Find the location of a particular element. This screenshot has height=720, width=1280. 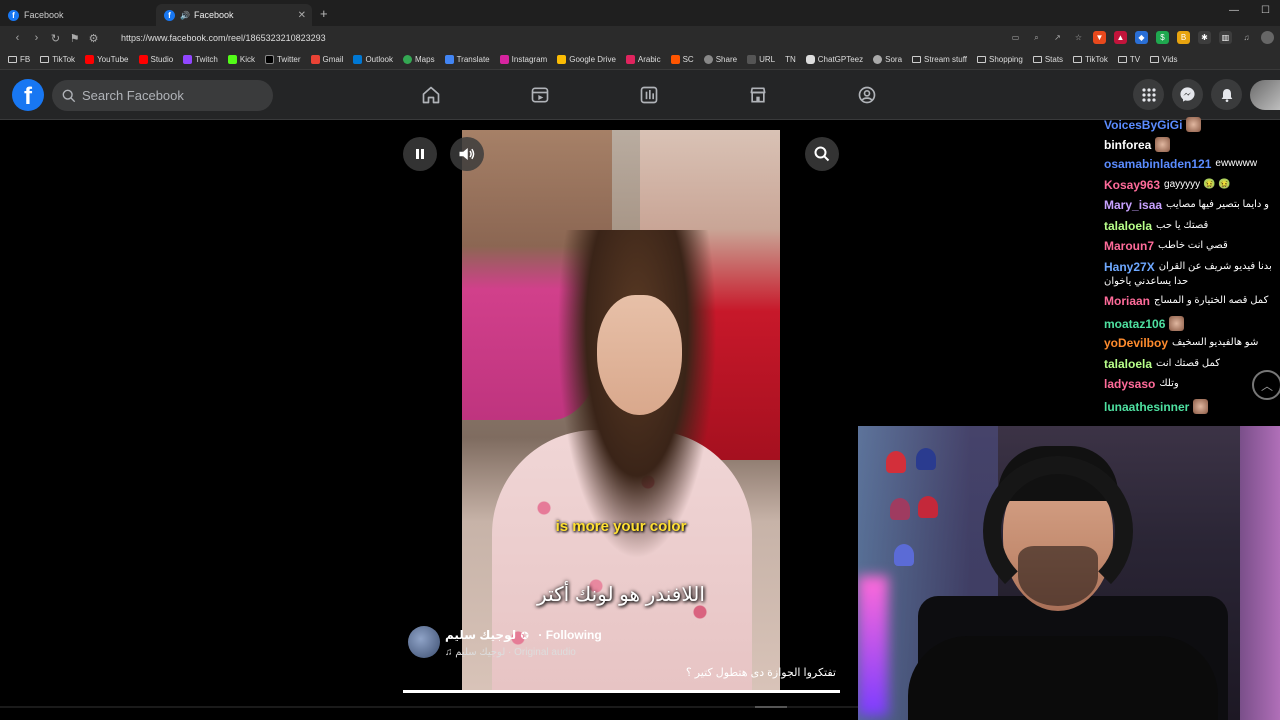

search-box is located at coordinates (162, 95).